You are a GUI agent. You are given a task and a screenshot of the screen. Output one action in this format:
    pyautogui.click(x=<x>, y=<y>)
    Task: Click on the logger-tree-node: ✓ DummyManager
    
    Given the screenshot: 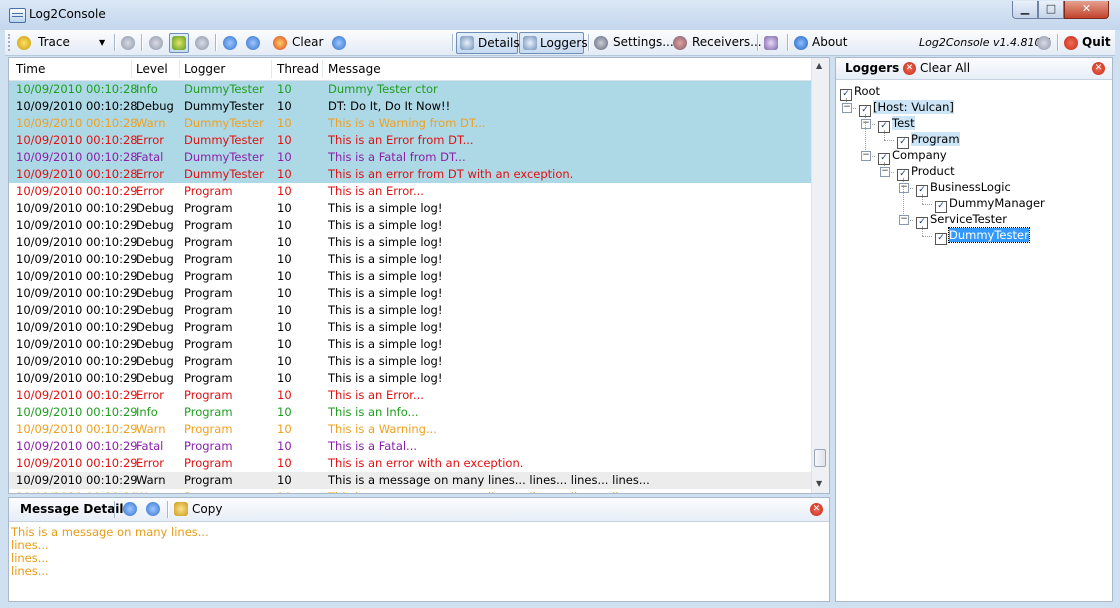 What is the action you would take?
    pyautogui.click(x=990, y=204)
    